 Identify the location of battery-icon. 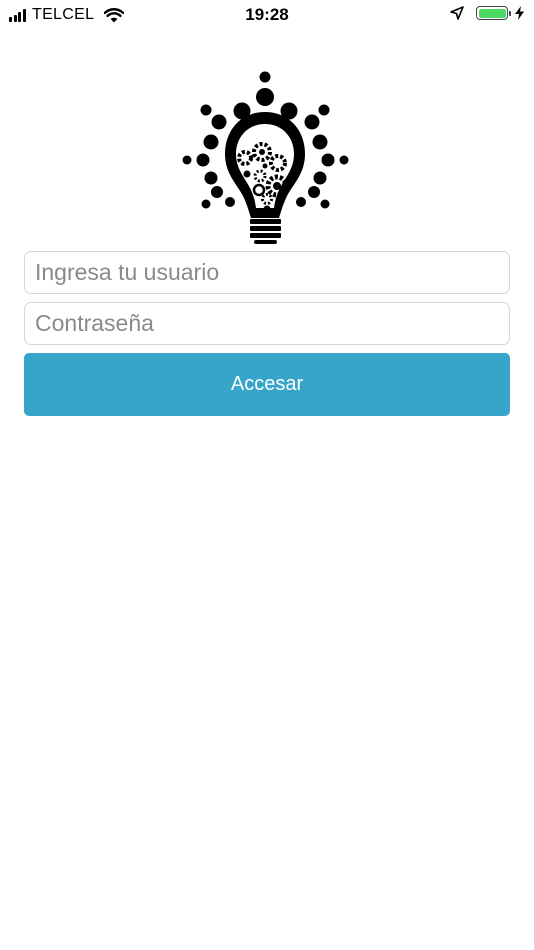
(493, 13).